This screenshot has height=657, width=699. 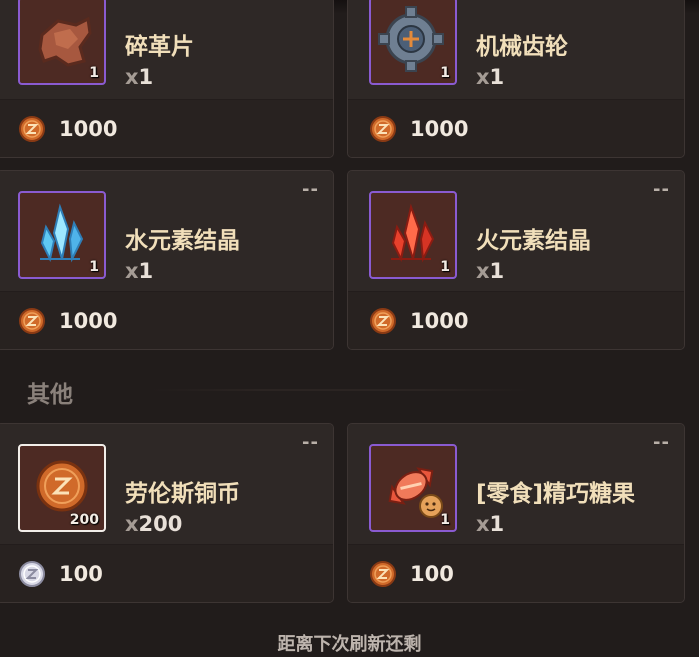 I want to click on item-name: [零食]精巧糖果, so click(x=556, y=494).